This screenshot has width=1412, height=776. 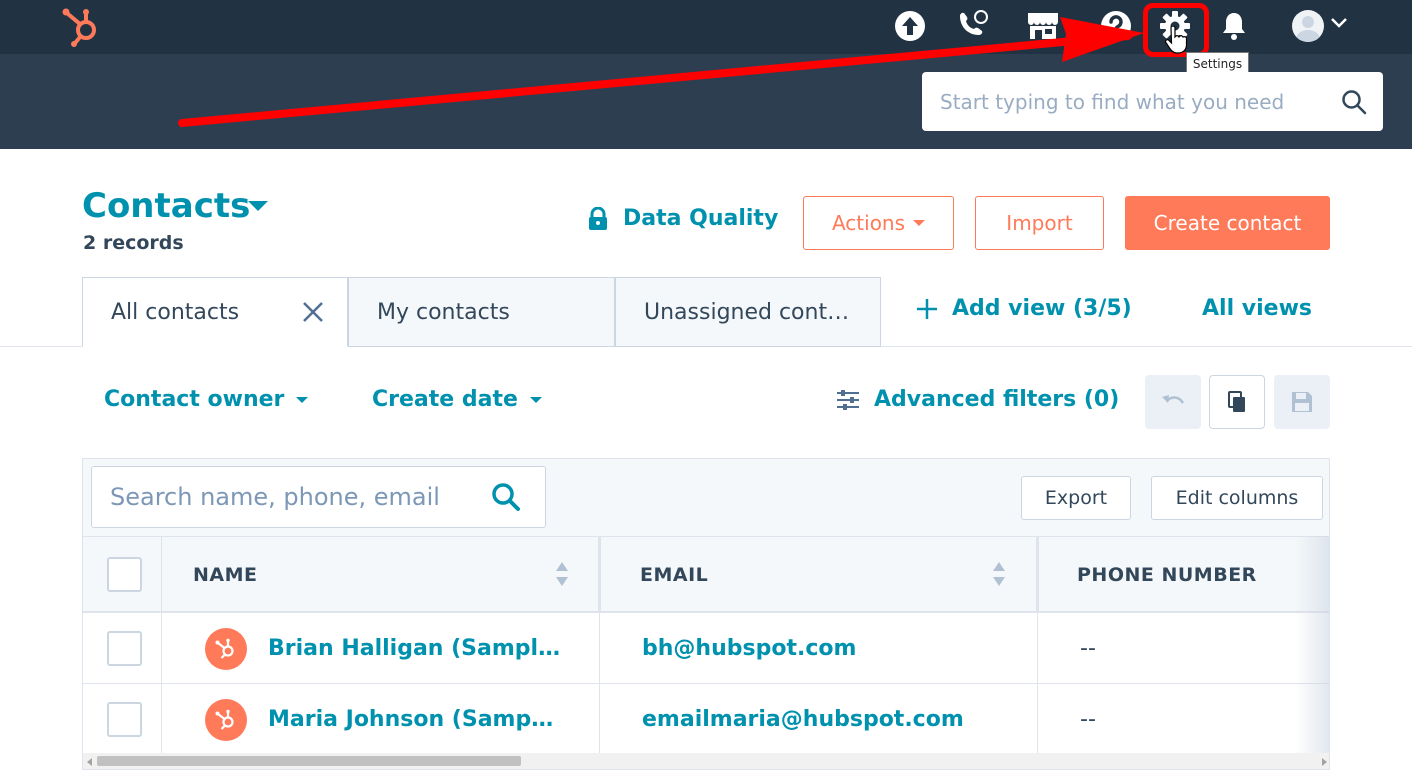 I want to click on notifications-bell-icon, so click(x=1234, y=26).